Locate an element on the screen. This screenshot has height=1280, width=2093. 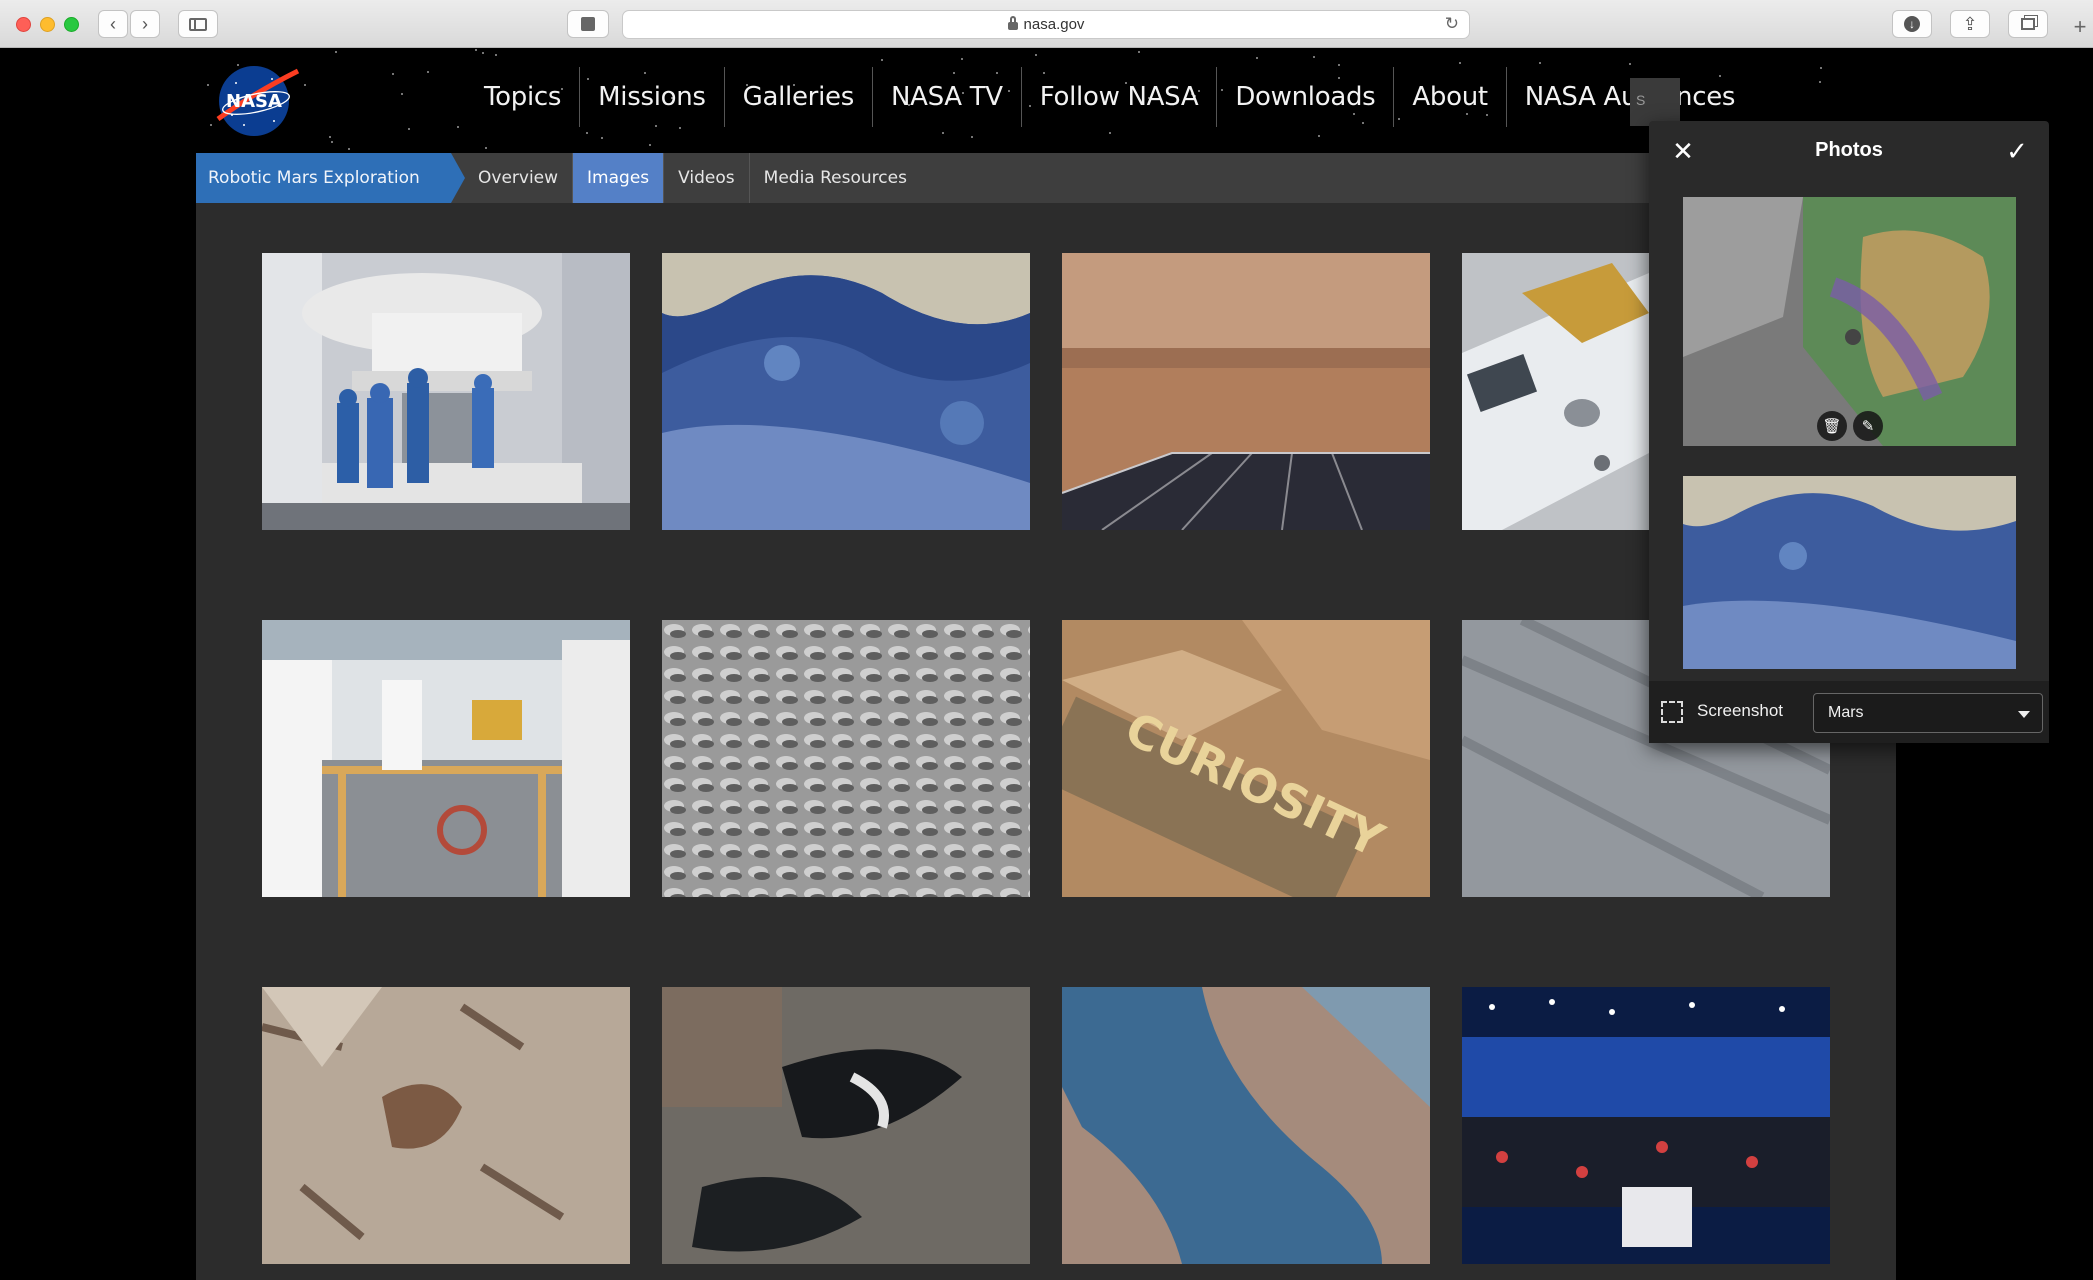
gallery-image: CURIOSITY is located at coordinates (1246, 758).